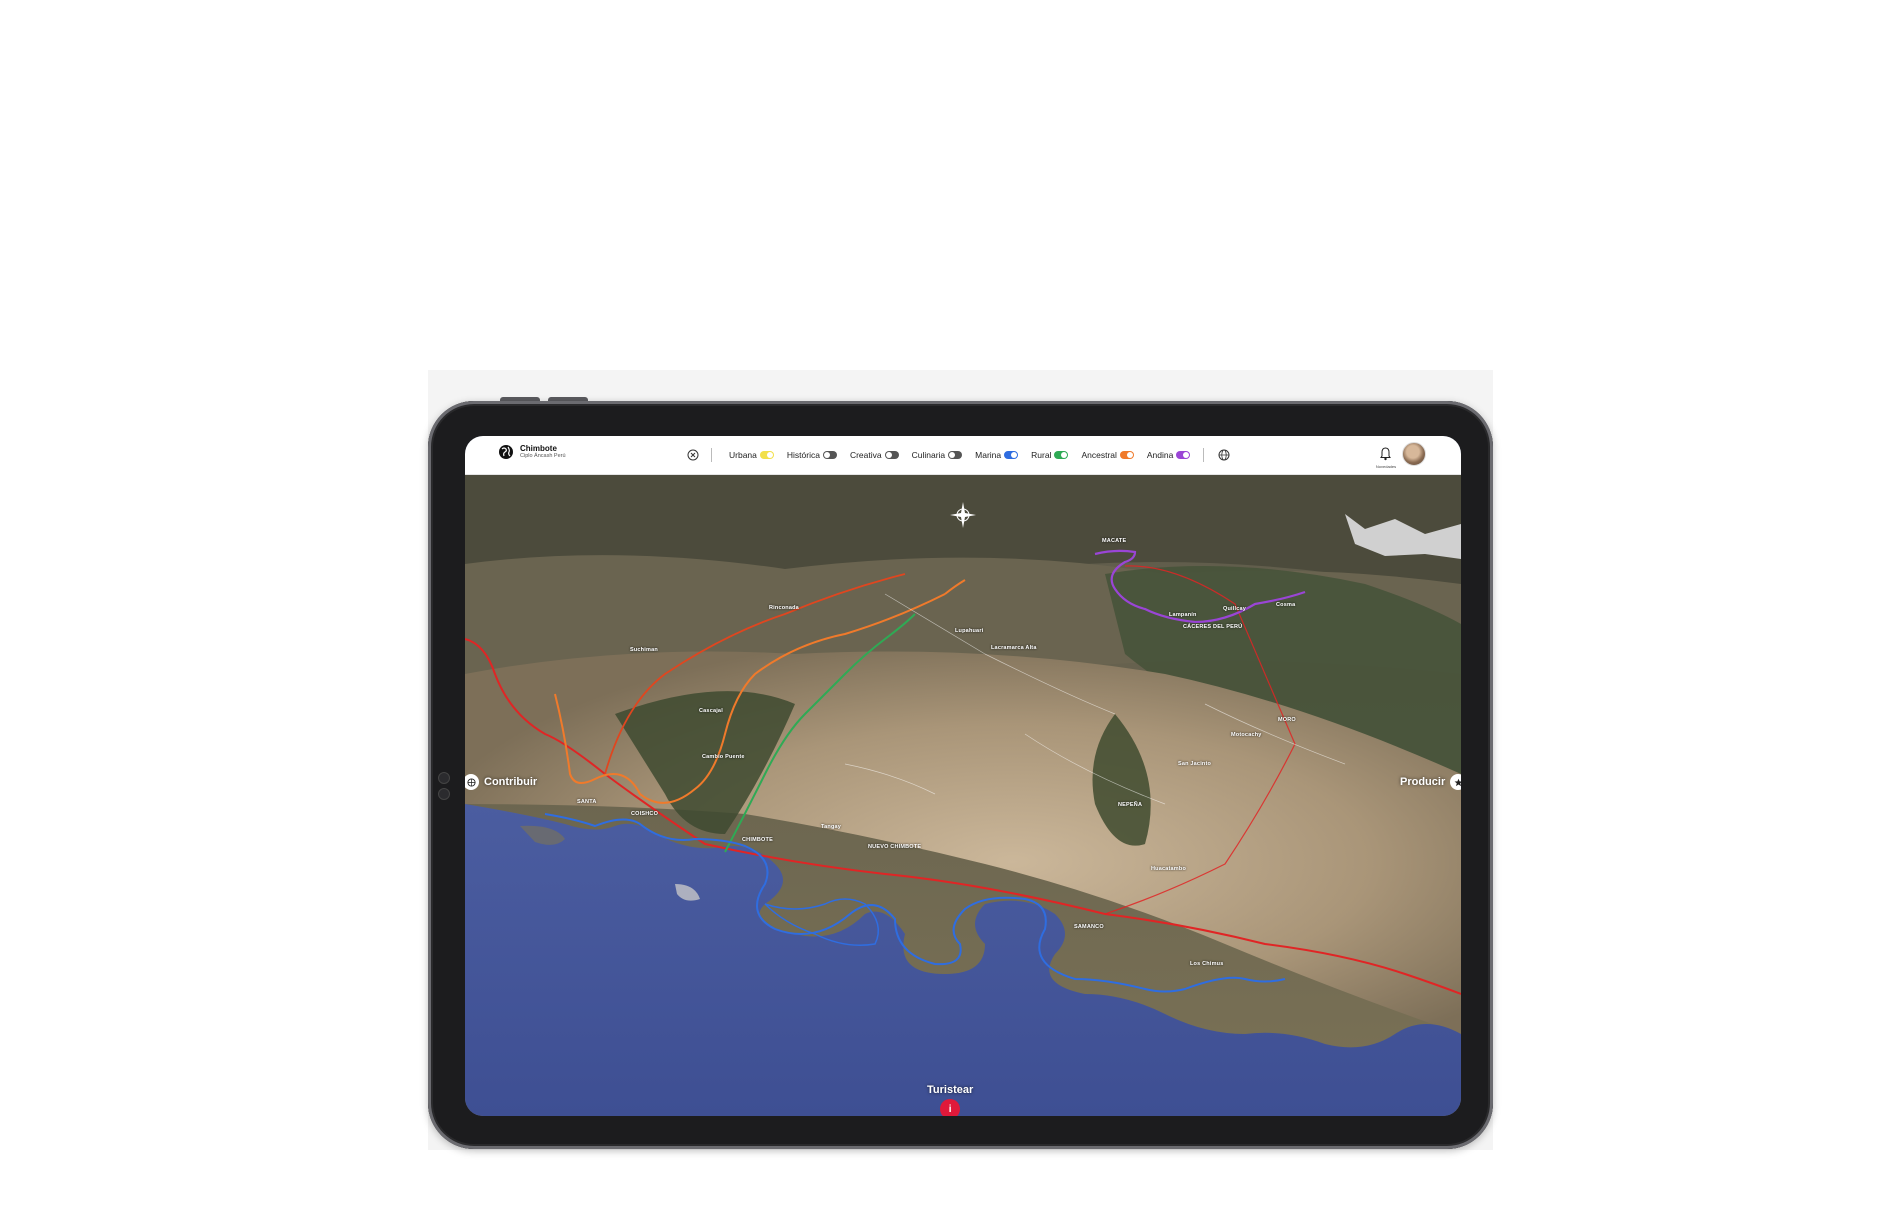 The height and width of the screenshot is (1213, 1903). What do you see at coordinates (950, 1107) in the screenshot?
I see `info-icon: i` at bounding box center [950, 1107].